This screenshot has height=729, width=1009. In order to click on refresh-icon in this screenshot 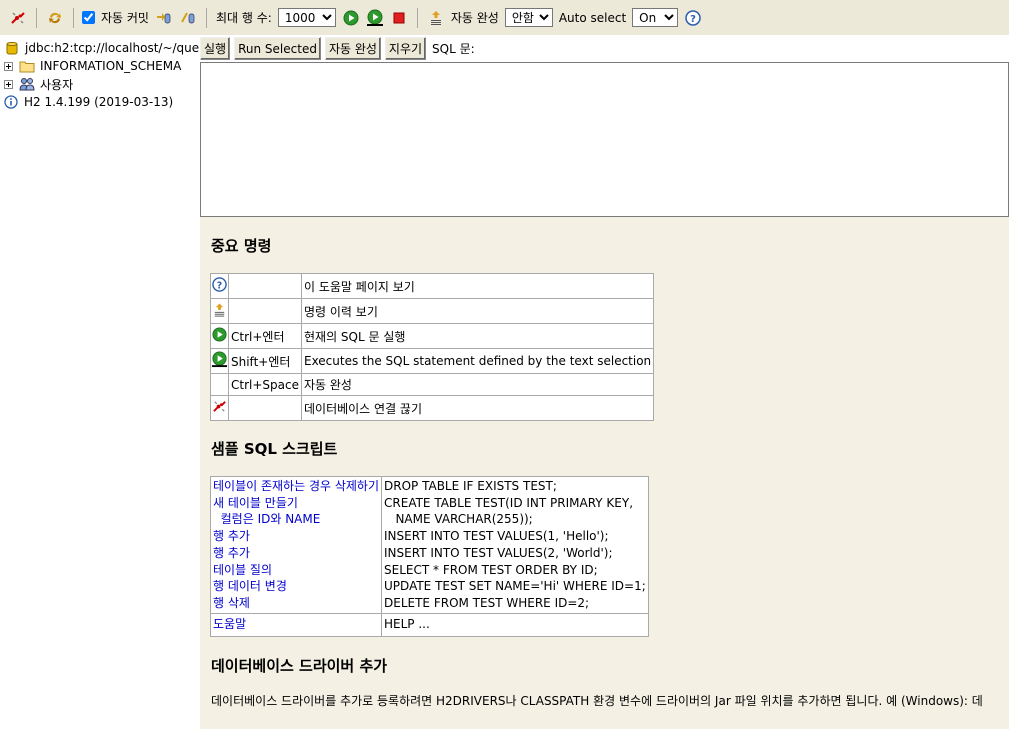, I will do `click(55, 18)`.